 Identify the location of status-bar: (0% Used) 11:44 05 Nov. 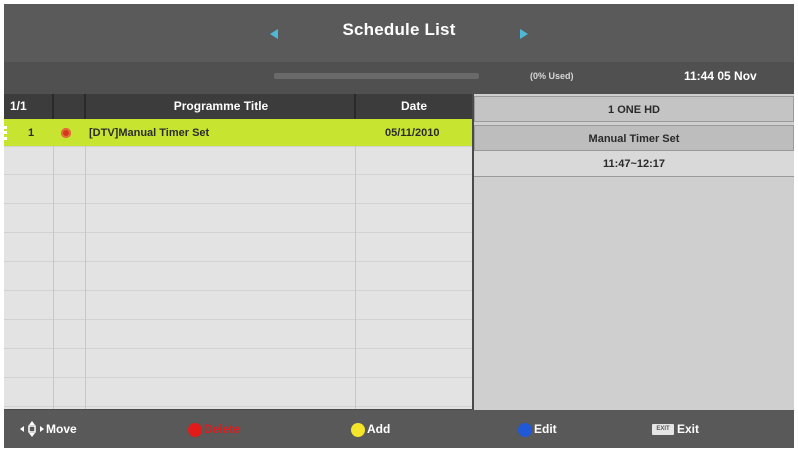
(399, 78).